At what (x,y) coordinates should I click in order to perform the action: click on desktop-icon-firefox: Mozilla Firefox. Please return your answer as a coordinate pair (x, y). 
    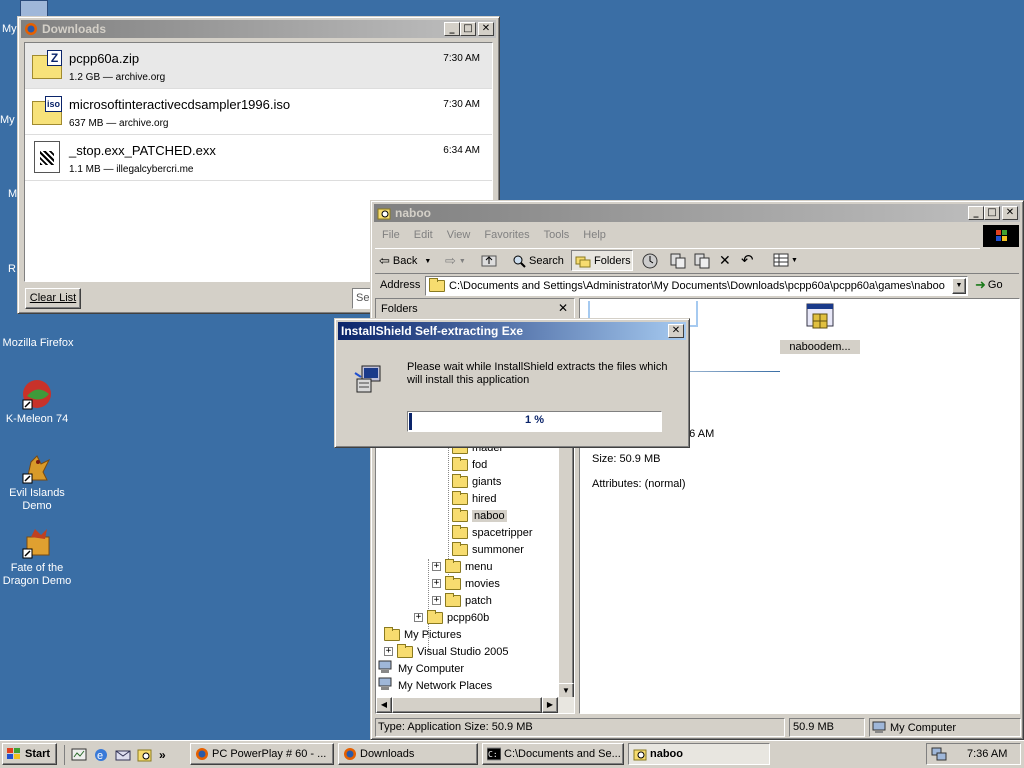
    Looking at the image, I should click on (38, 333).